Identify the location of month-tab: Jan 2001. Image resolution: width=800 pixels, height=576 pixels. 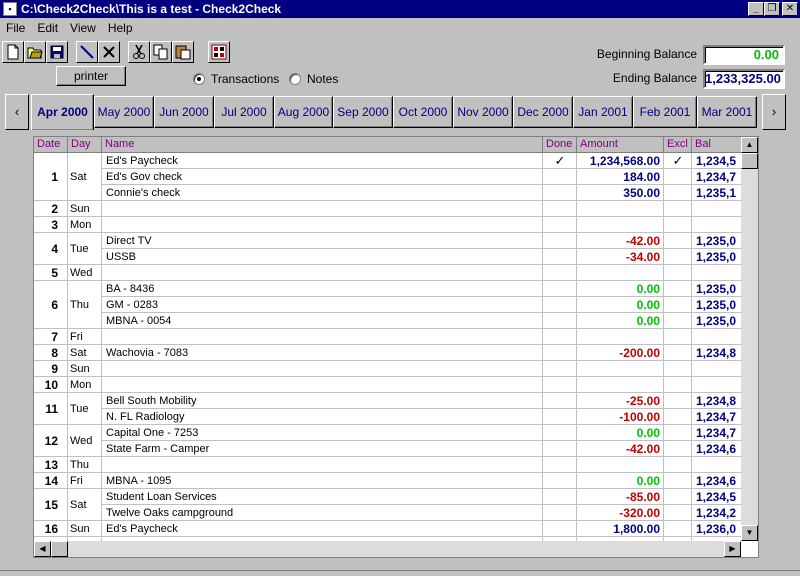
(603, 112).